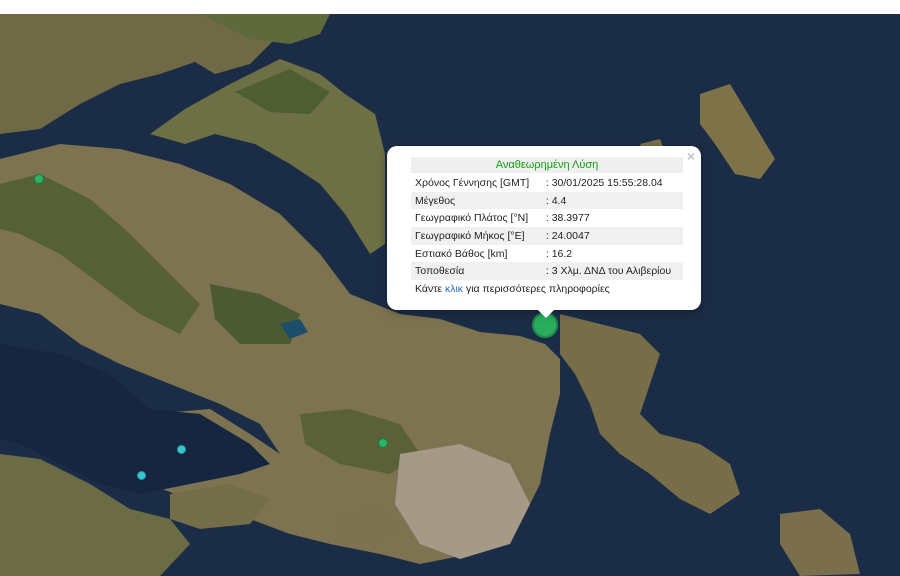 The width and height of the screenshot is (900, 576). I want to click on table-row: Εστιακό Βάθος [km] : 16.2, so click(547, 254).